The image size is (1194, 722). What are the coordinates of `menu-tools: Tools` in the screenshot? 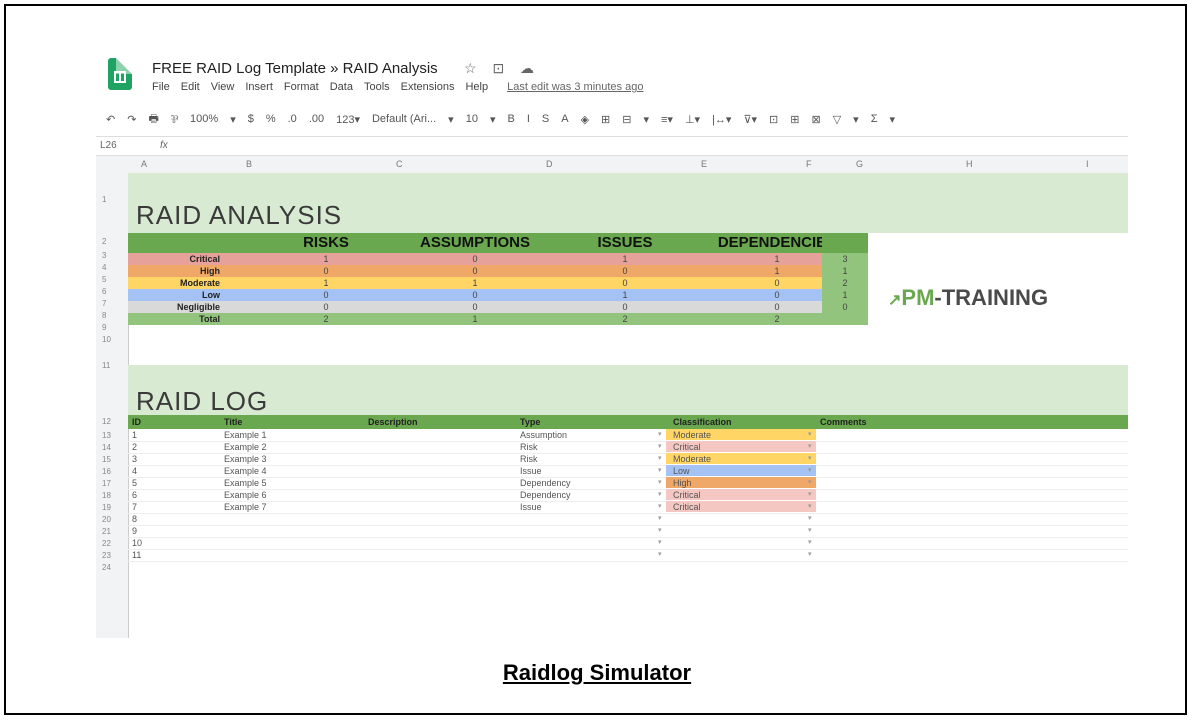 It's located at (377, 87).